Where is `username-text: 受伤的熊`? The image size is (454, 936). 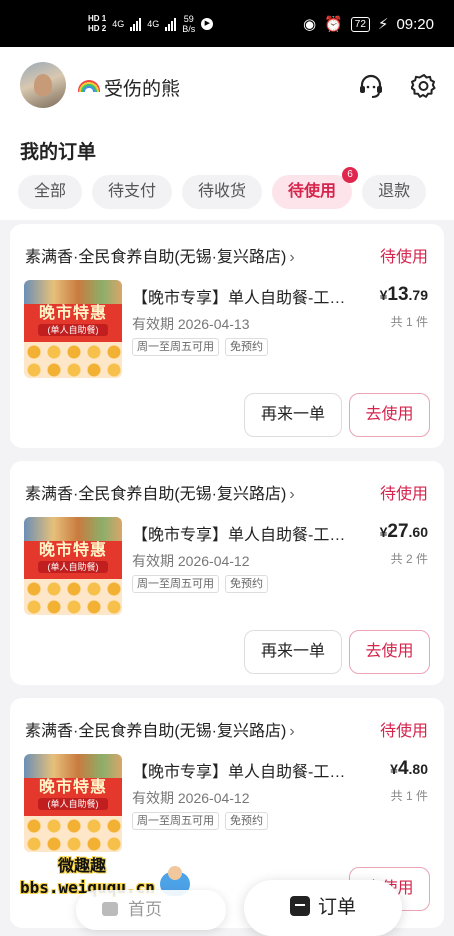
username-text: 受伤的熊 is located at coordinates (142, 89).